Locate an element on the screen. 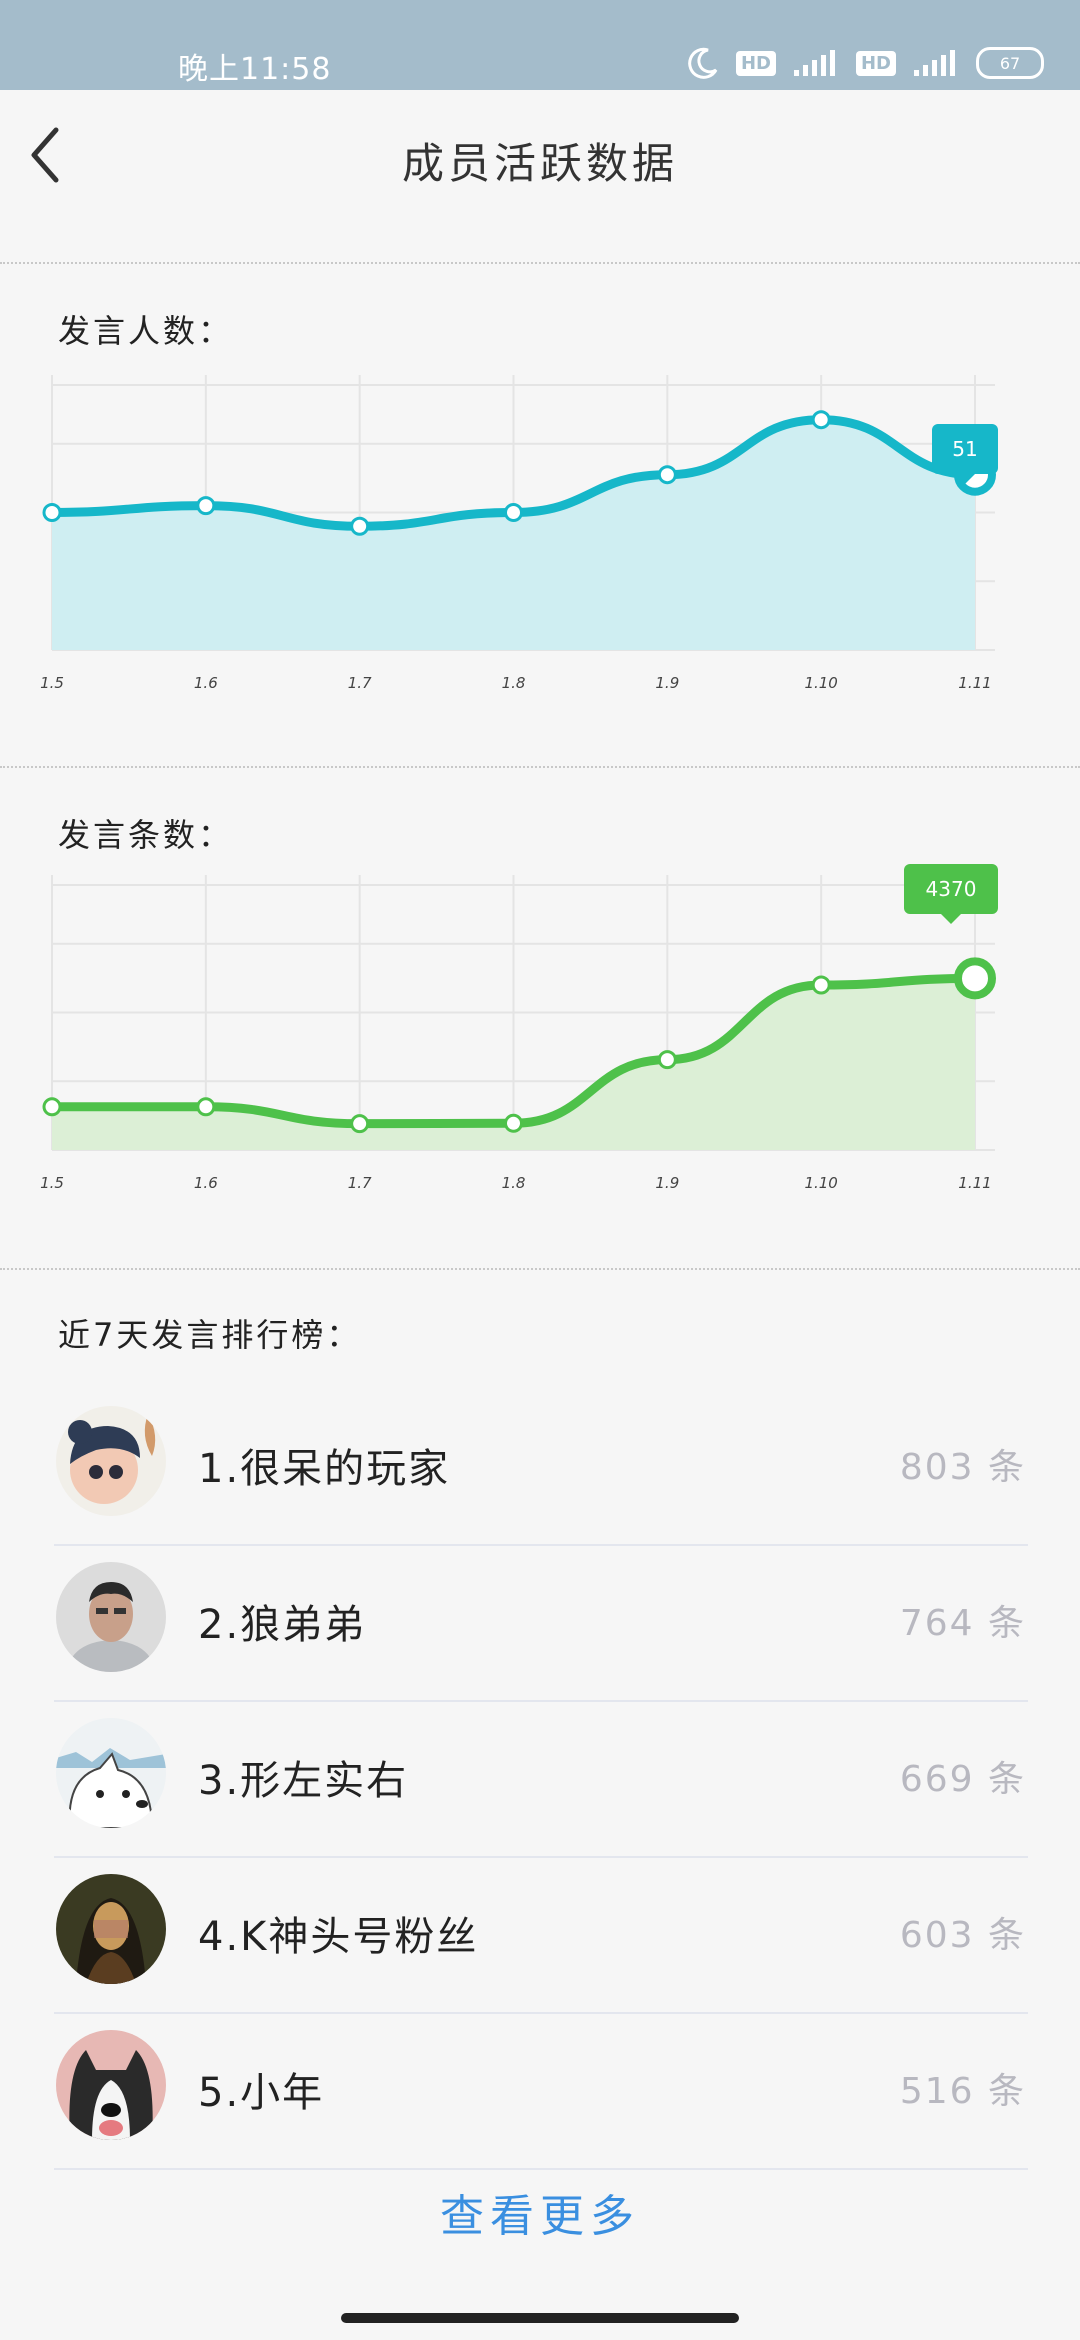 This screenshot has height=2340, width=1080. rank-name: 3.形左实右 is located at coordinates (303, 1781).